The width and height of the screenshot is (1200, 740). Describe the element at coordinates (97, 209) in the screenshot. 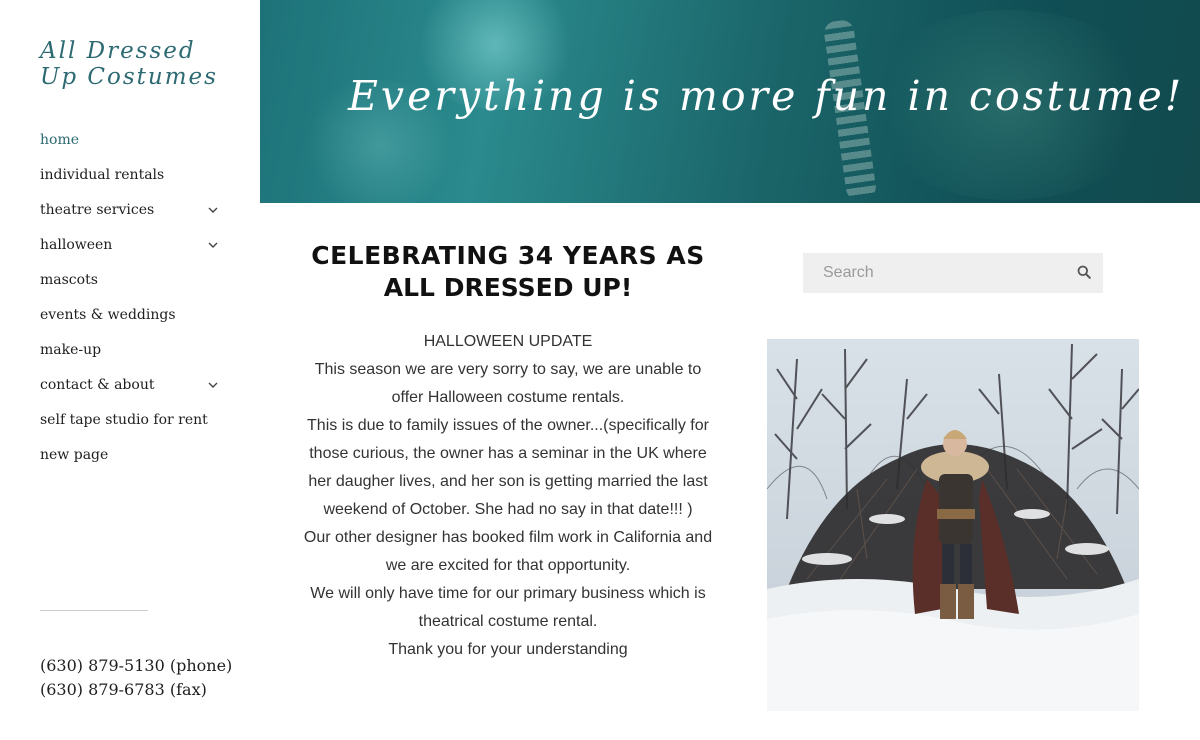

I see `nav-item-label: theatre services` at that location.